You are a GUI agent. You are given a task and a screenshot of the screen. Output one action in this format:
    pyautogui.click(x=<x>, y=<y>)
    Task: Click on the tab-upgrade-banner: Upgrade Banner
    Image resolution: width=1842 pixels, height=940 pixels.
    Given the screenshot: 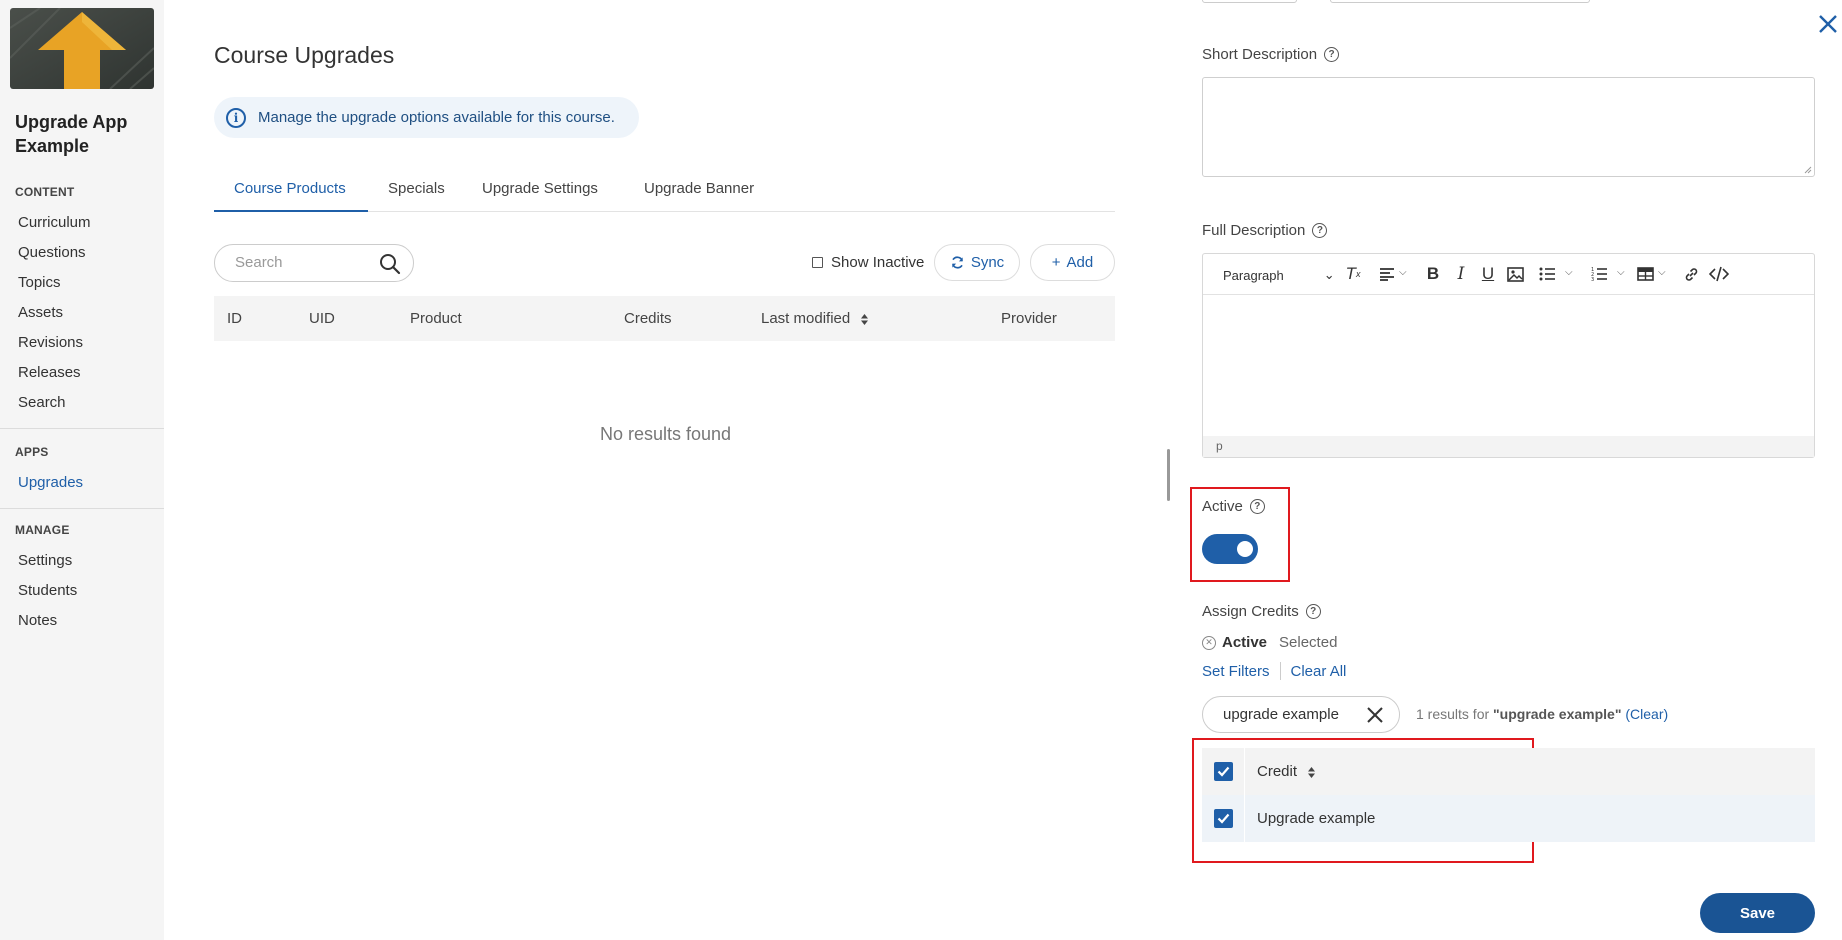 What is the action you would take?
    pyautogui.click(x=699, y=188)
    